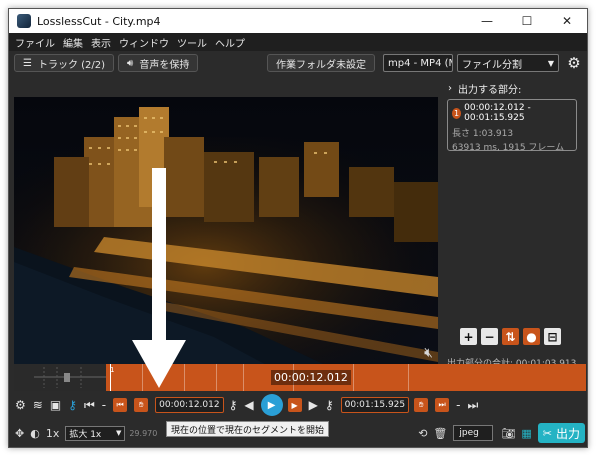 The height and width of the screenshot is (455, 596). What do you see at coordinates (294, 405) in the screenshot?
I see `play-segment-icon: ▶` at bounding box center [294, 405].